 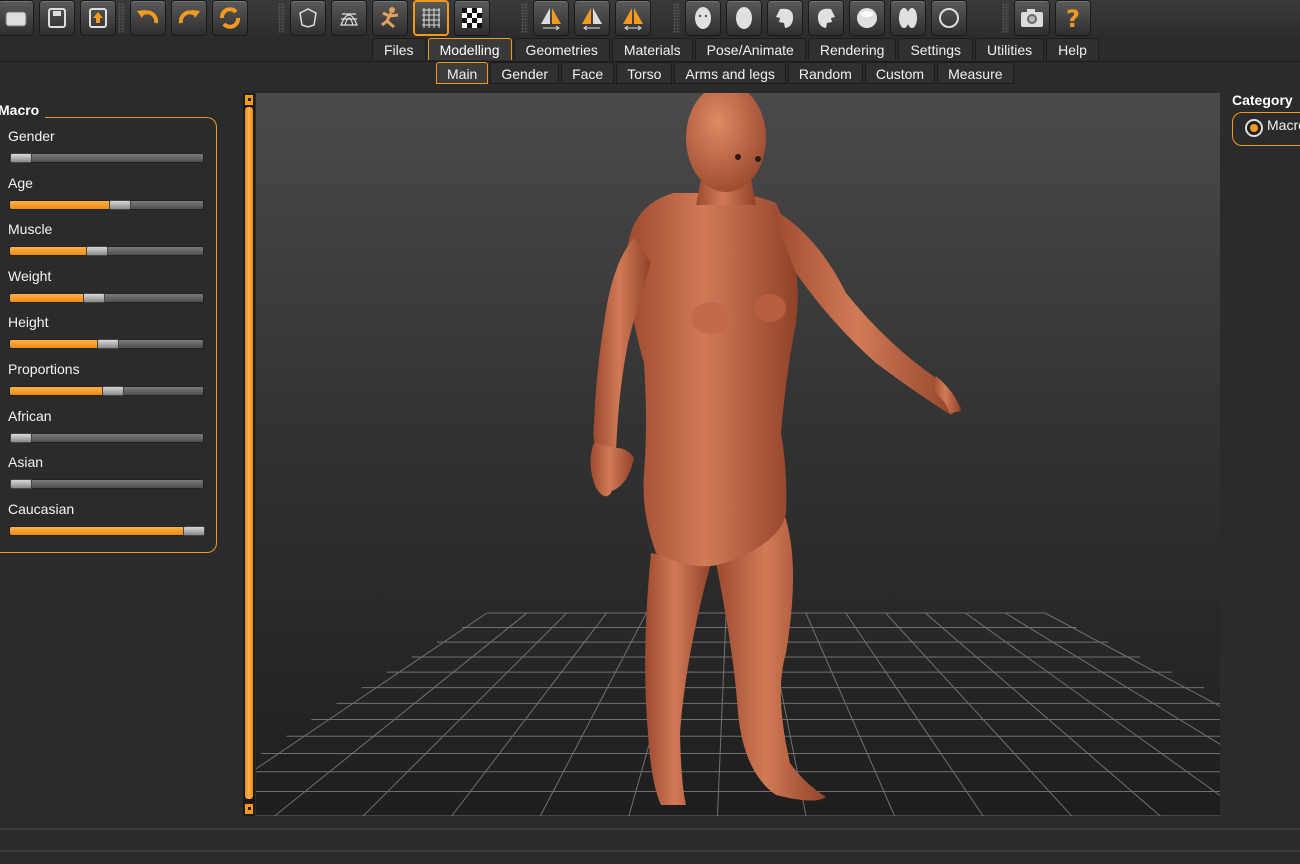 I want to click on tab-modelling: Modelling, so click(x=469, y=49).